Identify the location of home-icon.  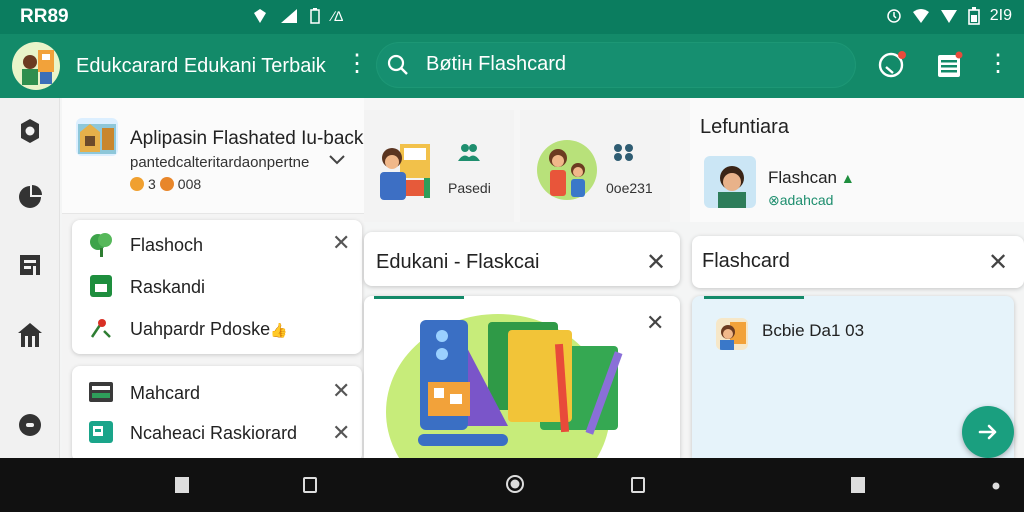
(30, 335).